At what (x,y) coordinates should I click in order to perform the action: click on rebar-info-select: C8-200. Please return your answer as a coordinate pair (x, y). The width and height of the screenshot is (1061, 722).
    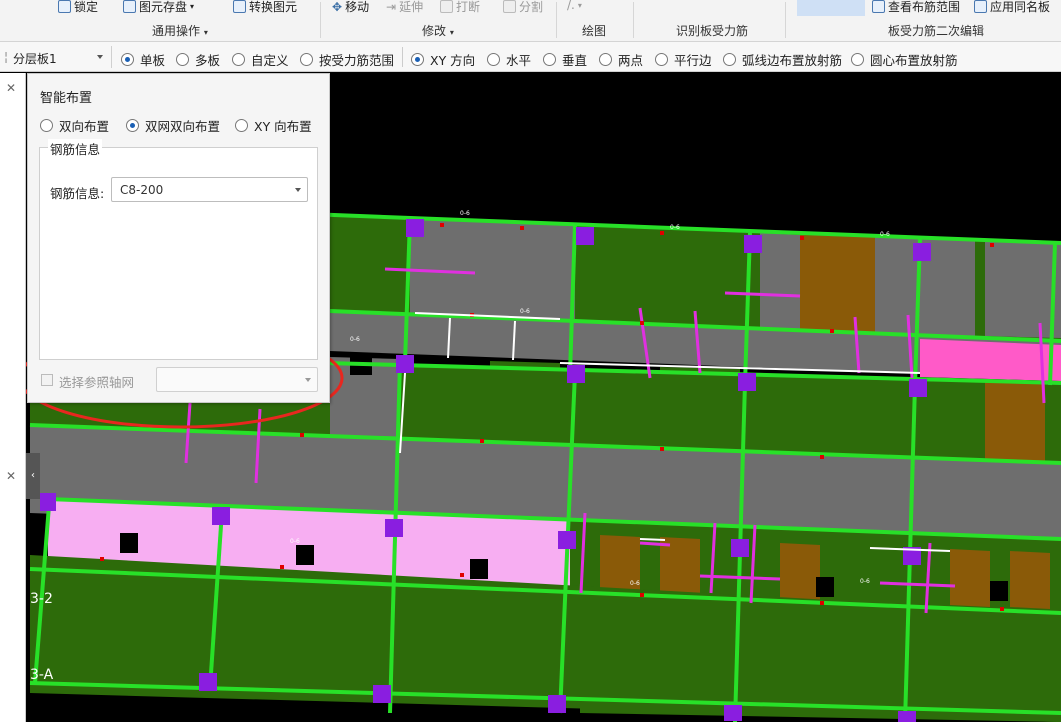
    Looking at the image, I should click on (209, 189).